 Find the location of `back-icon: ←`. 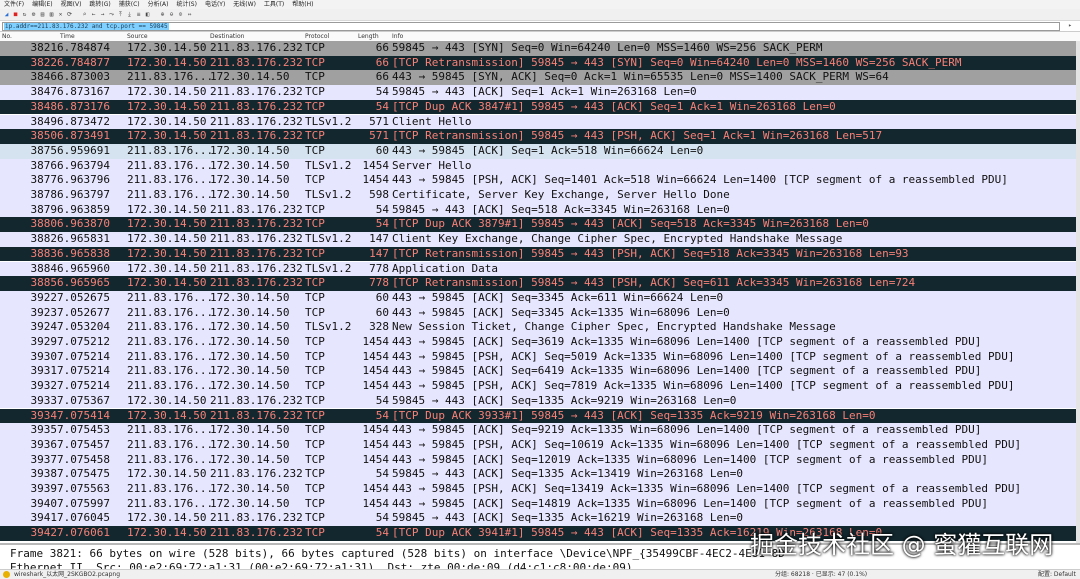

back-icon: ← is located at coordinates (93, 14).